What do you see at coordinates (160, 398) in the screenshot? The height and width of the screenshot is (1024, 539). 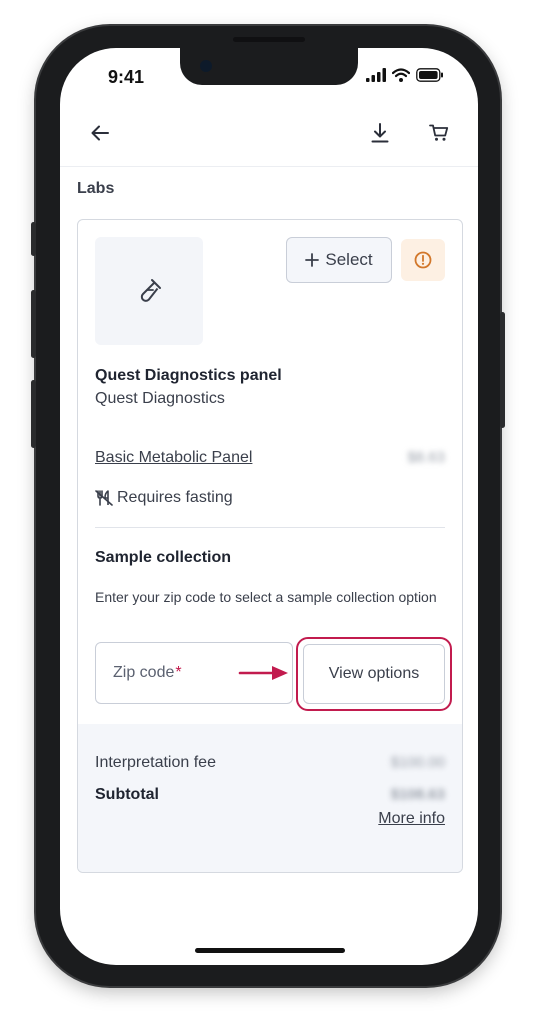 I see `panel-provider: Quest Diagnostics` at bounding box center [160, 398].